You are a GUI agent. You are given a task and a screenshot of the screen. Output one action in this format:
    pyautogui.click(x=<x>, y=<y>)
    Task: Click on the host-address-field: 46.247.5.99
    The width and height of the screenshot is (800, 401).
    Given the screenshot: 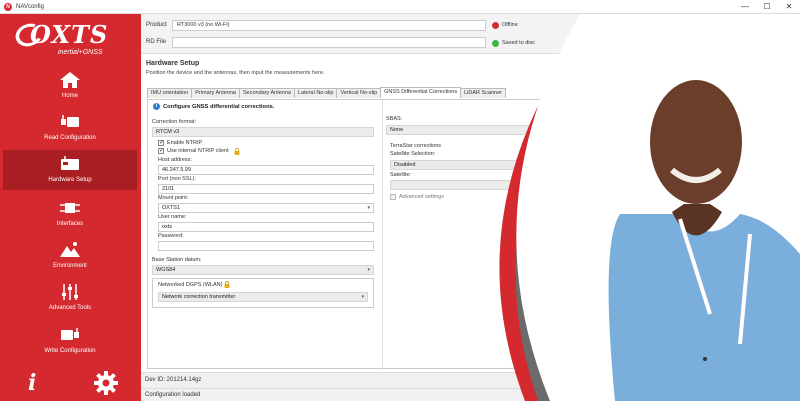 What is the action you would take?
    pyautogui.click(x=266, y=170)
    